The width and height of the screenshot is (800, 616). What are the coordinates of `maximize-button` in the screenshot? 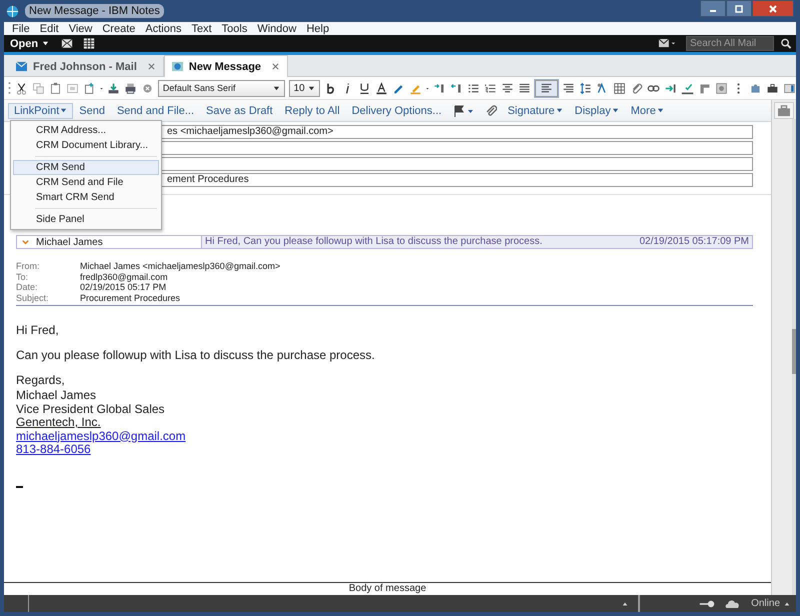 It's located at (739, 8).